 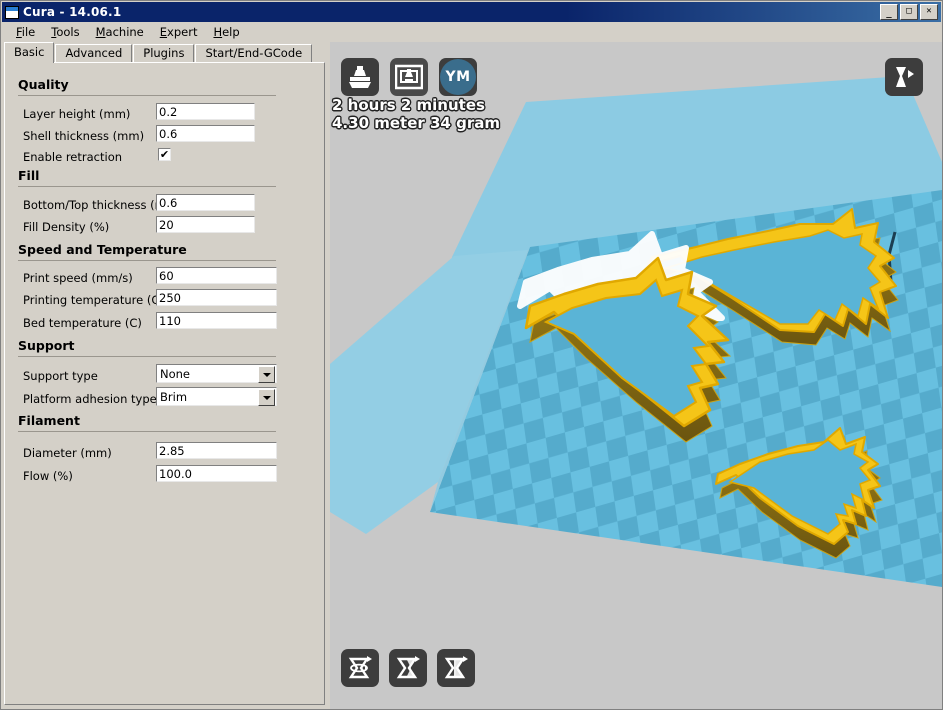 I want to click on input-fill-density: 20, so click(x=205, y=224).